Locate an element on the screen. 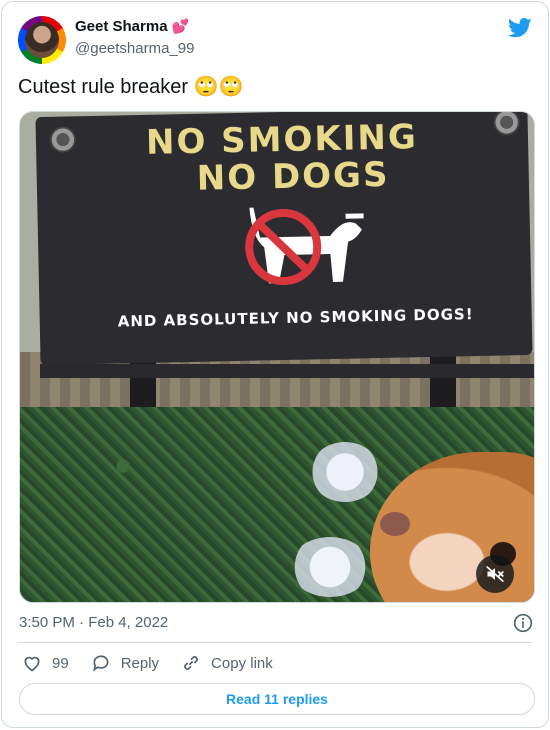 The width and height of the screenshot is (550, 730). tweet-timestamp: 3:50 PM · Feb 4, 2022 is located at coordinates (93, 622).